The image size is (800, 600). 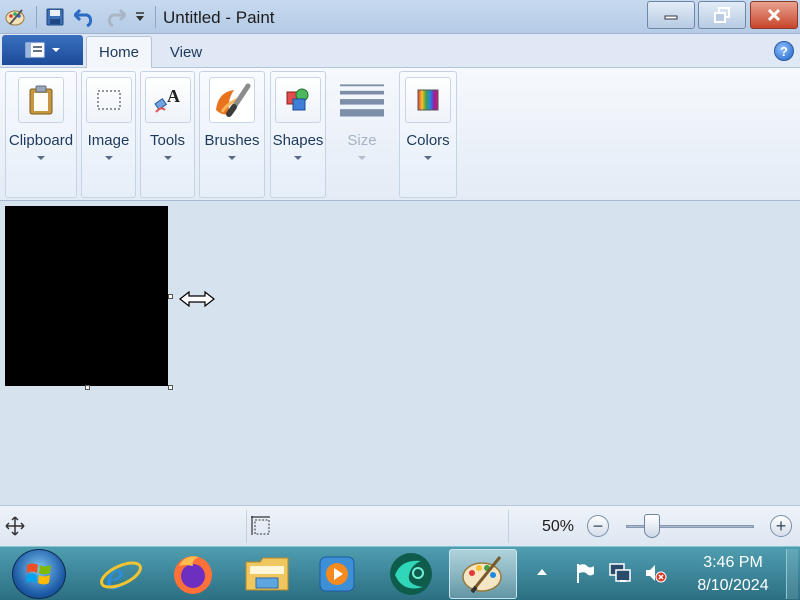 I want to click on taskbar: e 3:46 PM 8/10/2024, so click(x=400, y=573).